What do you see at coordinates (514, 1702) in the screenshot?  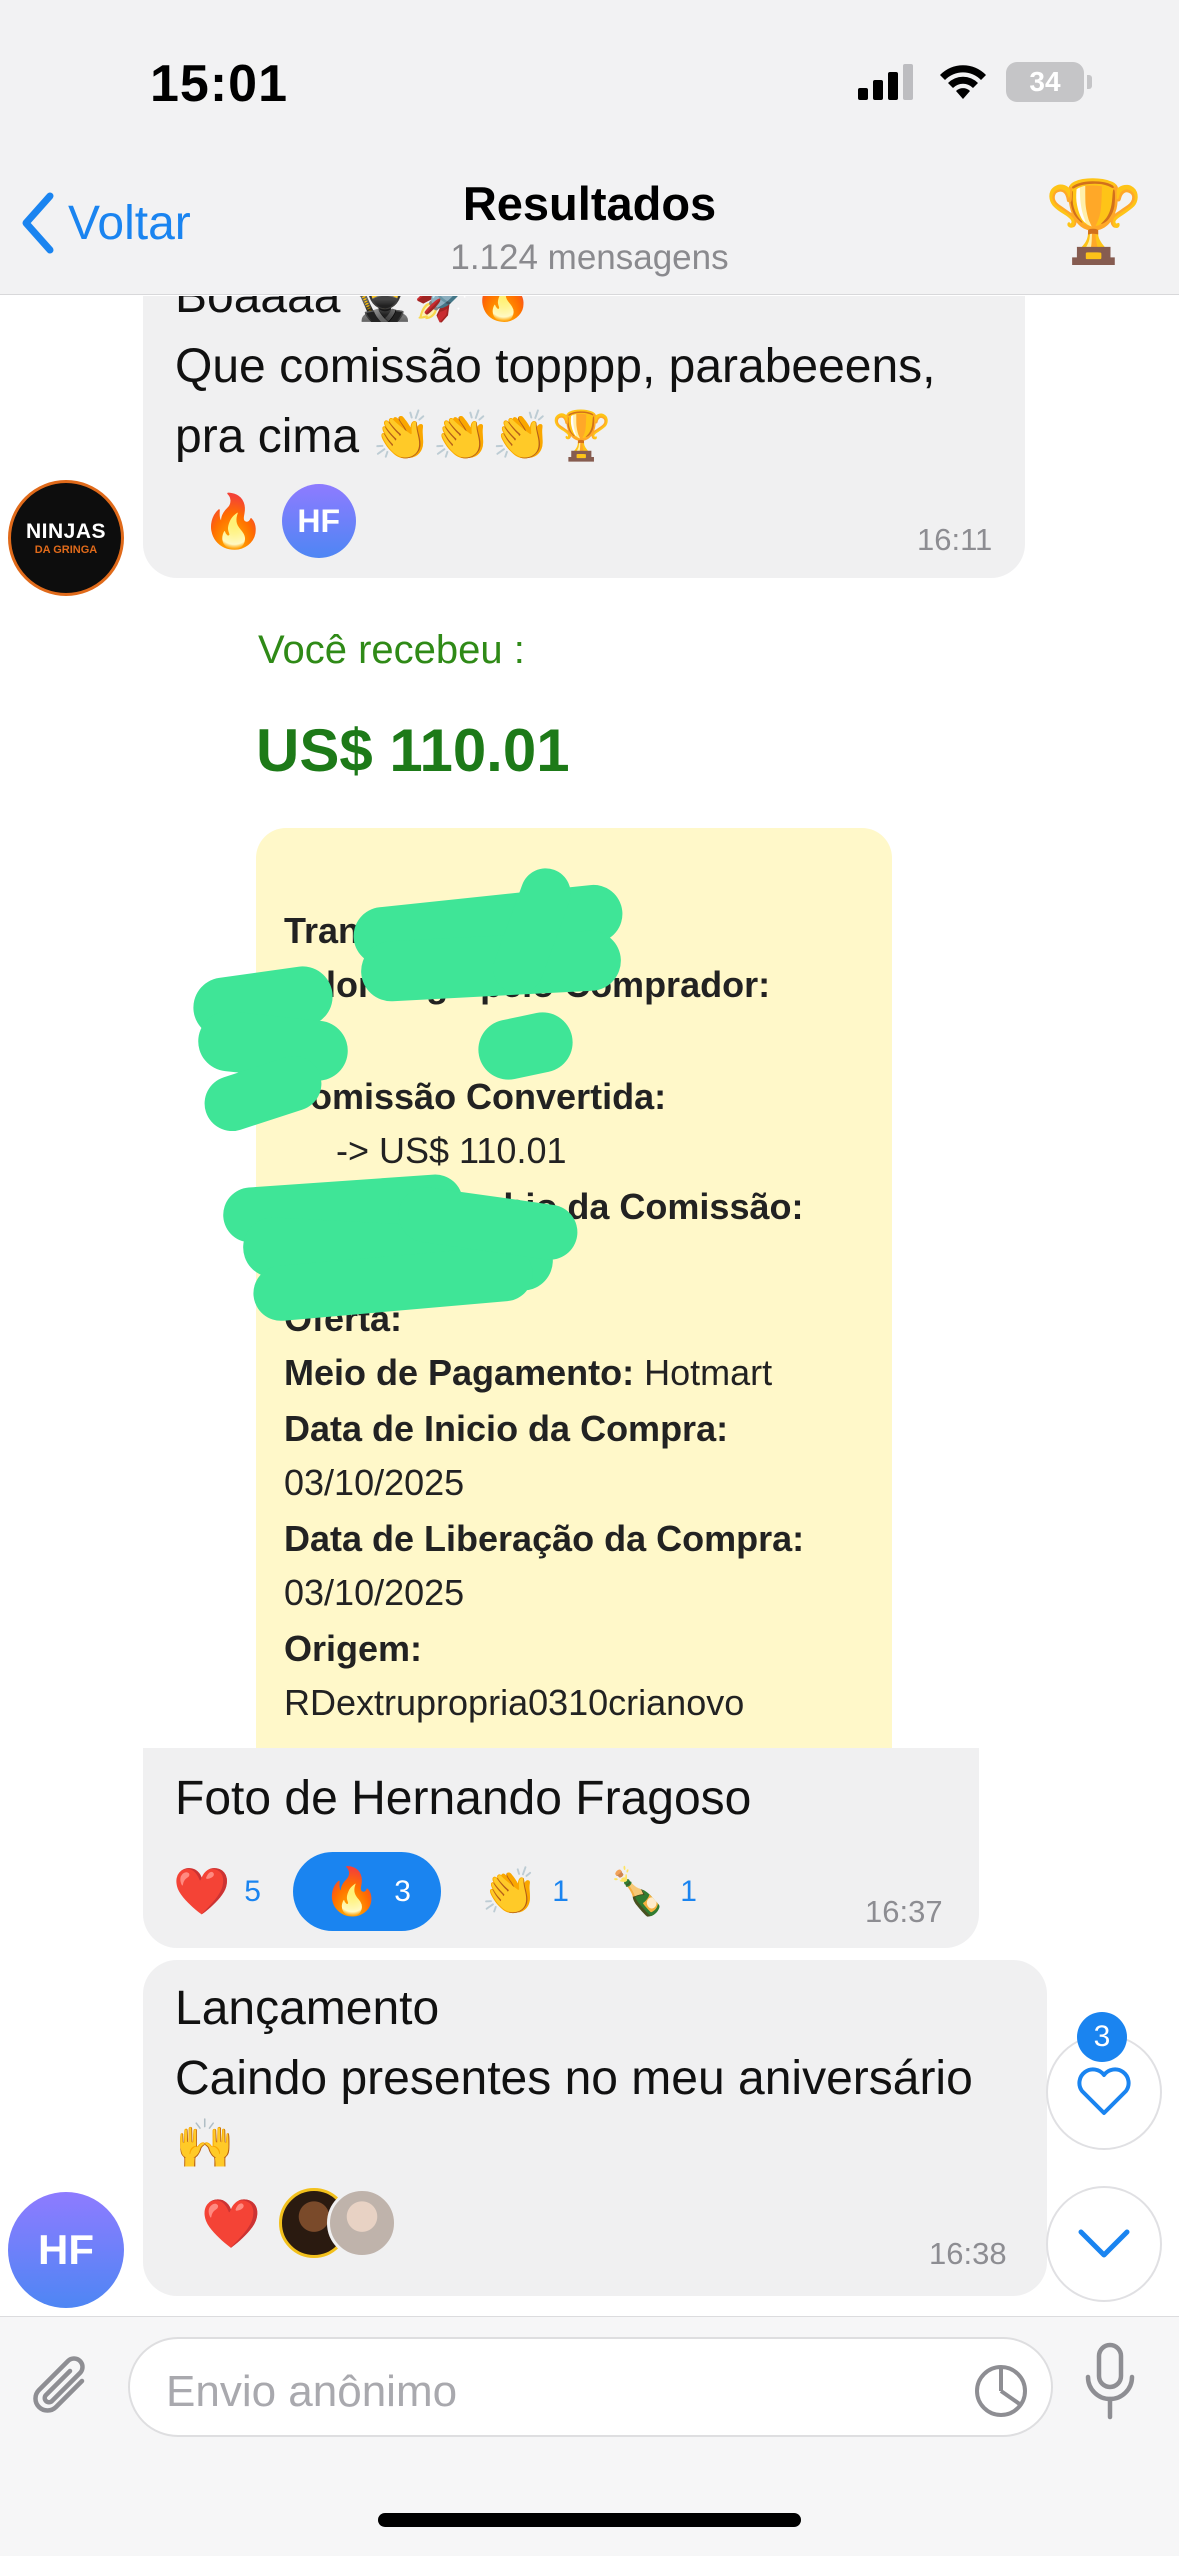 I see `receipt-line: RDextrupropria0310crianovo` at bounding box center [514, 1702].